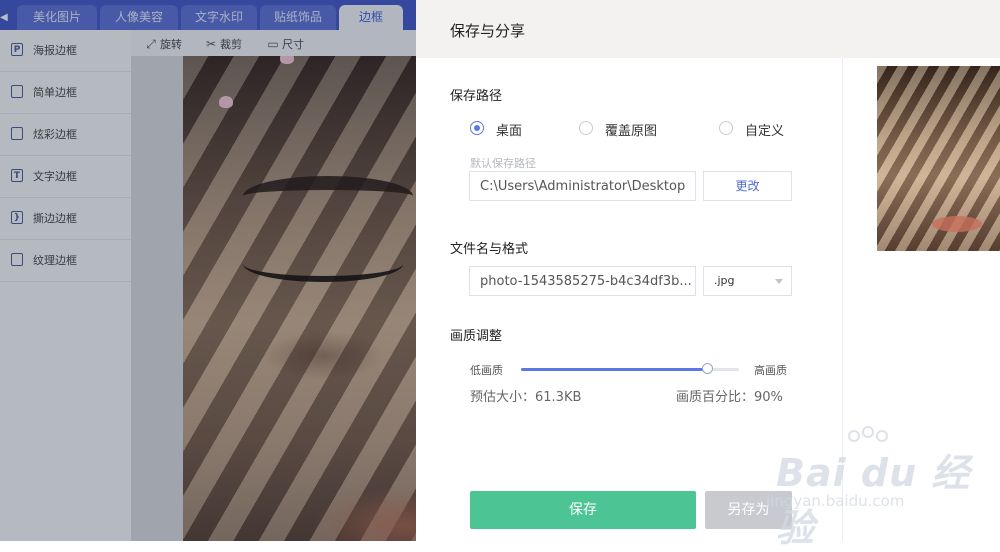 The height and width of the screenshot is (552, 1000). What do you see at coordinates (938, 158) in the screenshot?
I see `preview-thumbnail` at bounding box center [938, 158].